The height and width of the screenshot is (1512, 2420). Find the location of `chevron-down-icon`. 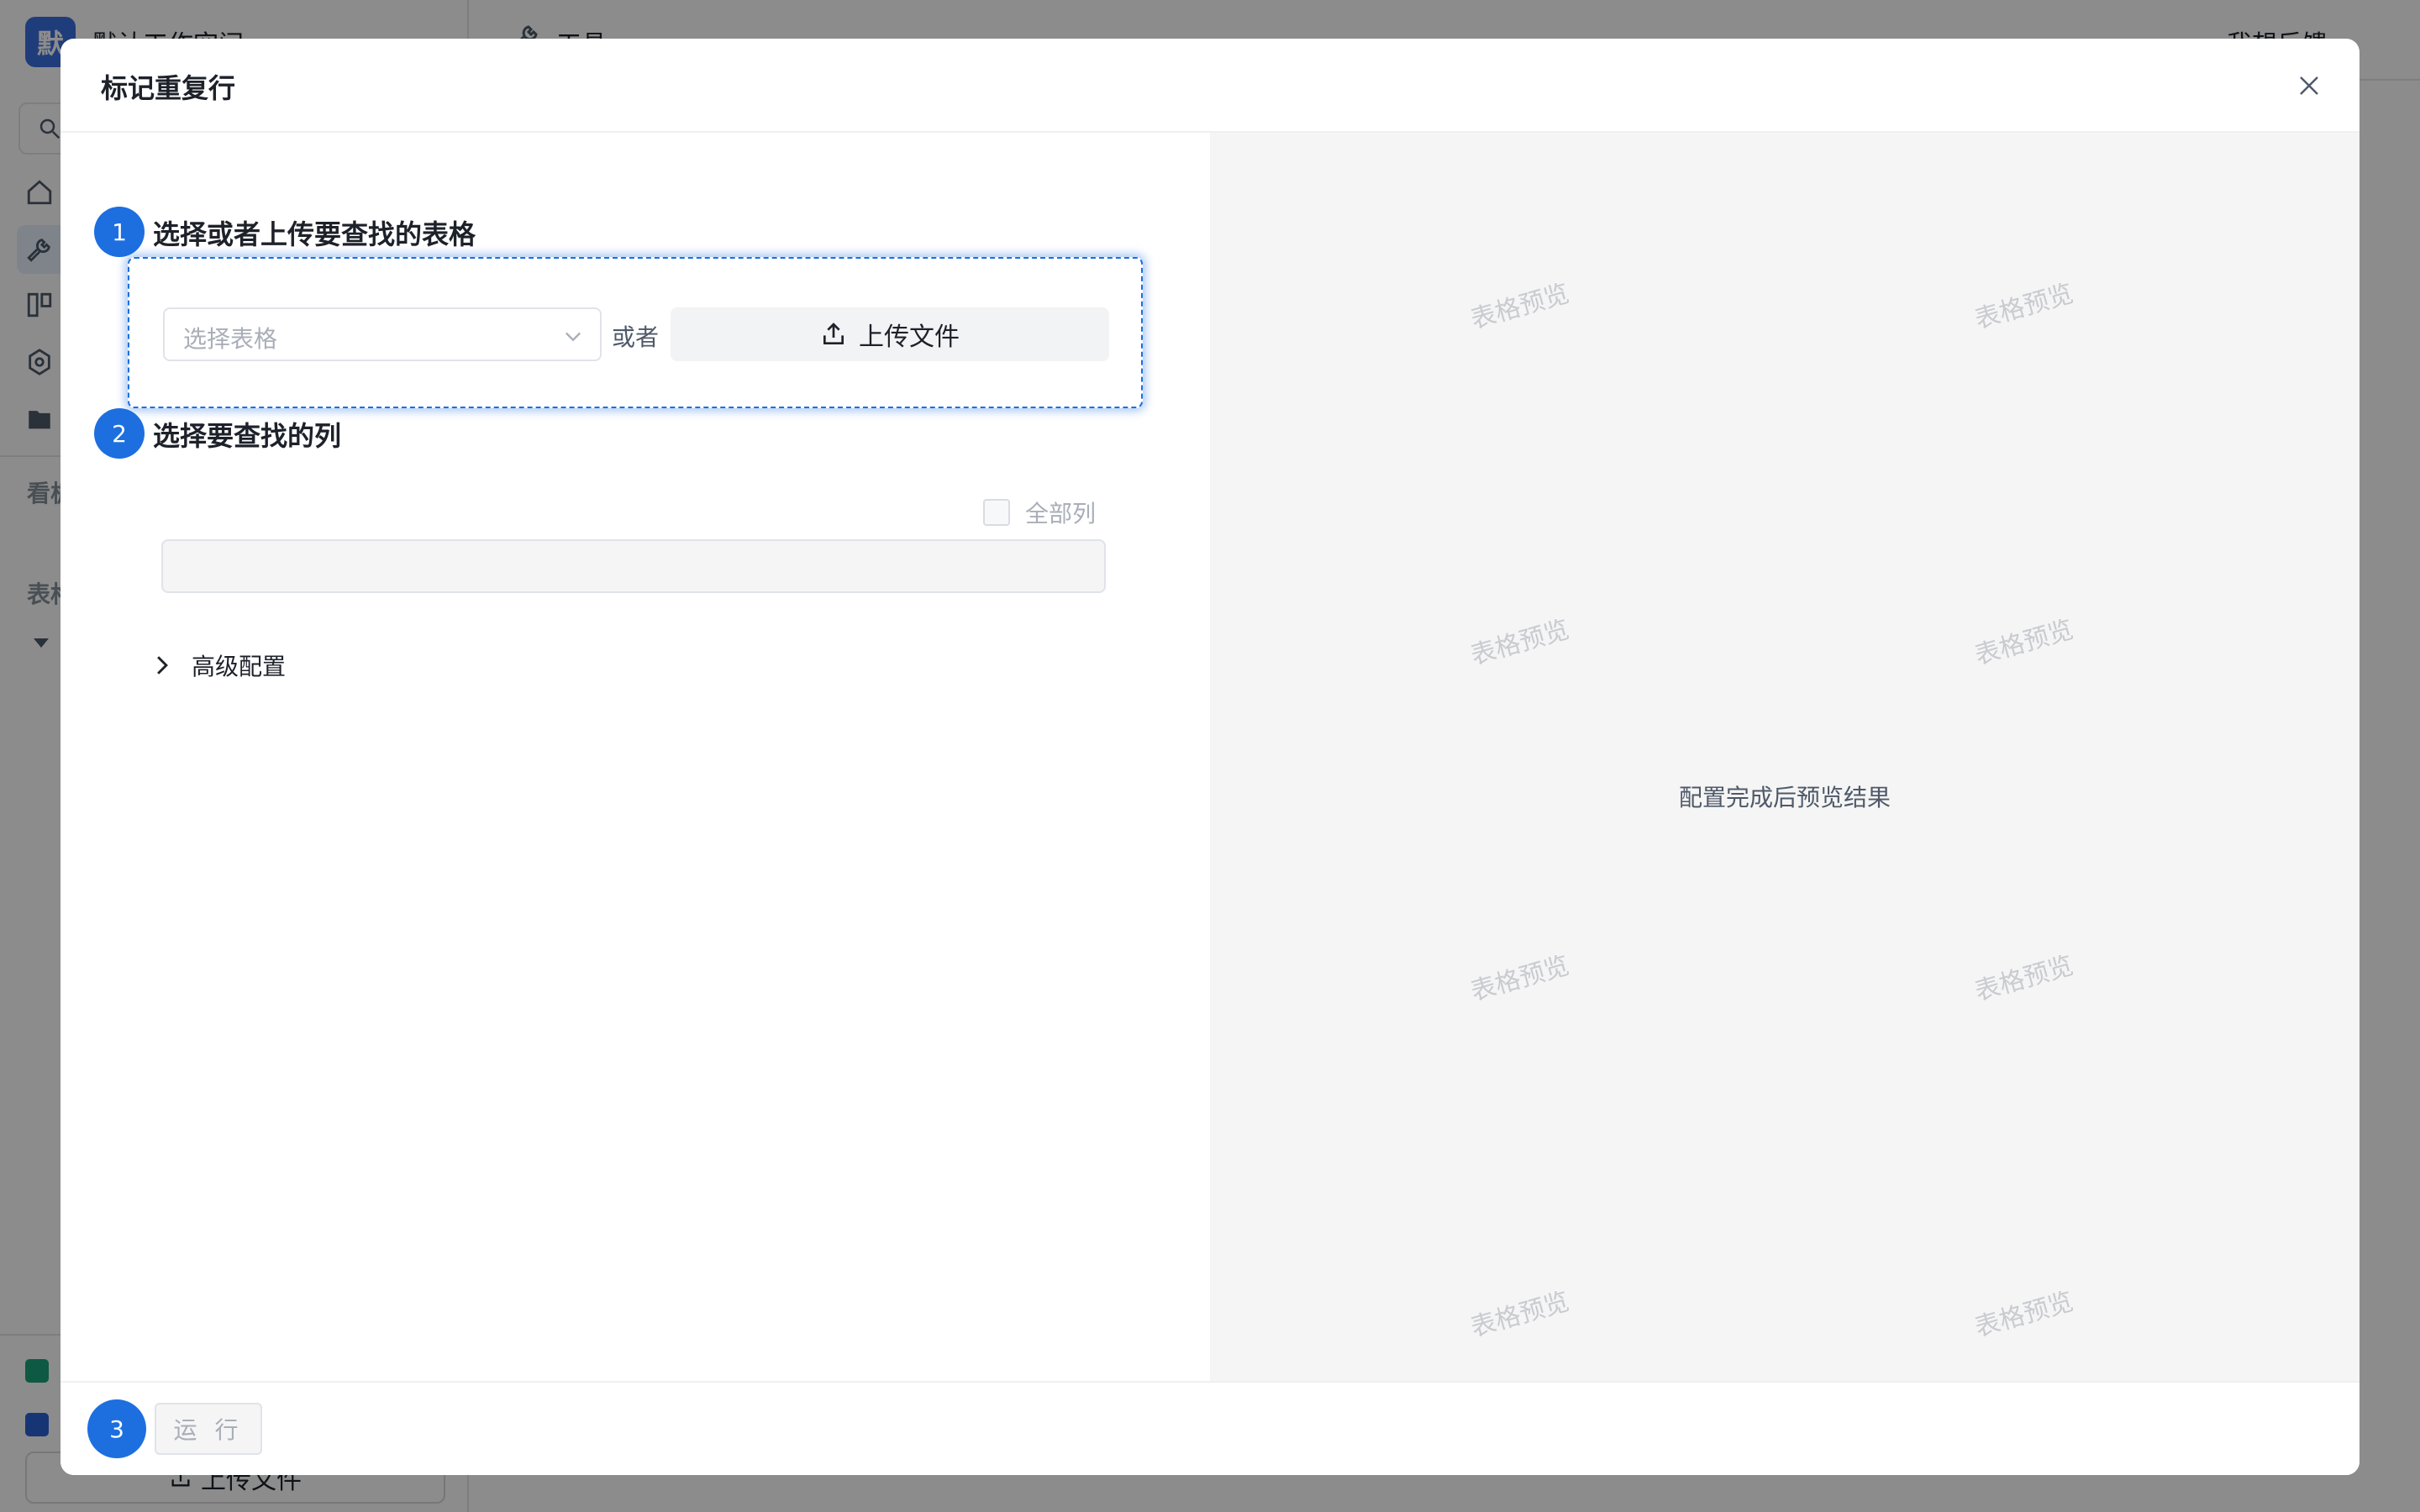

chevron-down-icon is located at coordinates (573, 337).